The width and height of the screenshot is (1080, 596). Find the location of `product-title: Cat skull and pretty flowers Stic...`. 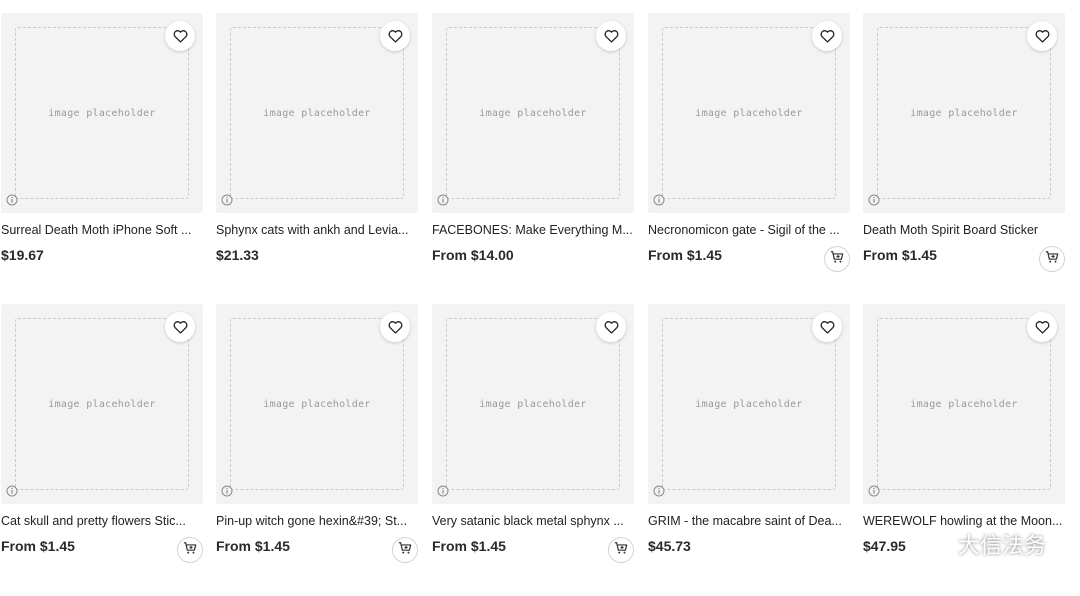

product-title: Cat skull and pretty flowers Stic... is located at coordinates (102, 521).